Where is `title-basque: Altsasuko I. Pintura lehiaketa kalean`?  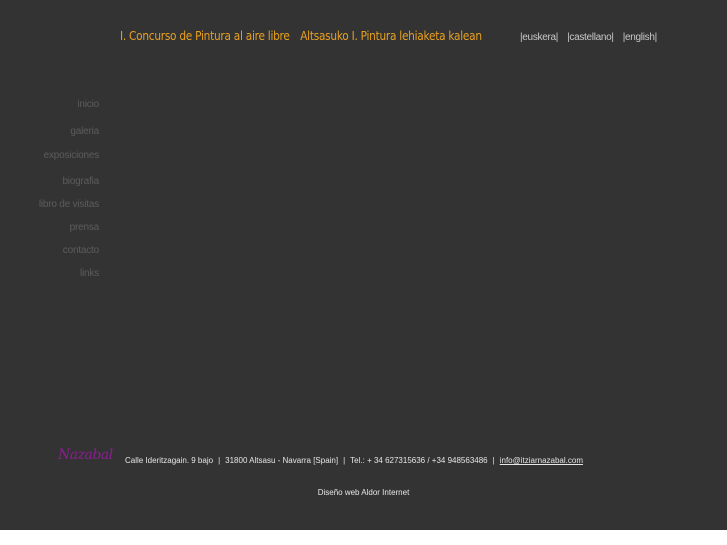 title-basque: Altsasuko I. Pintura lehiaketa kalean is located at coordinates (391, 36).